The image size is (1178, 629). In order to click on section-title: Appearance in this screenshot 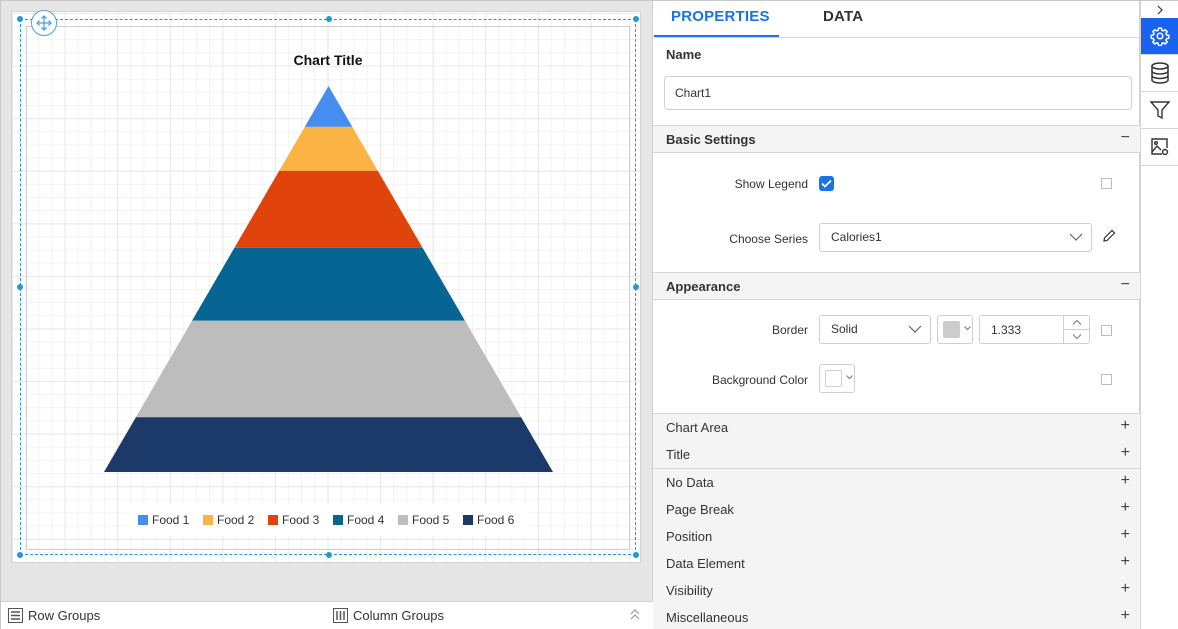, I will do `click(703, 286)`.